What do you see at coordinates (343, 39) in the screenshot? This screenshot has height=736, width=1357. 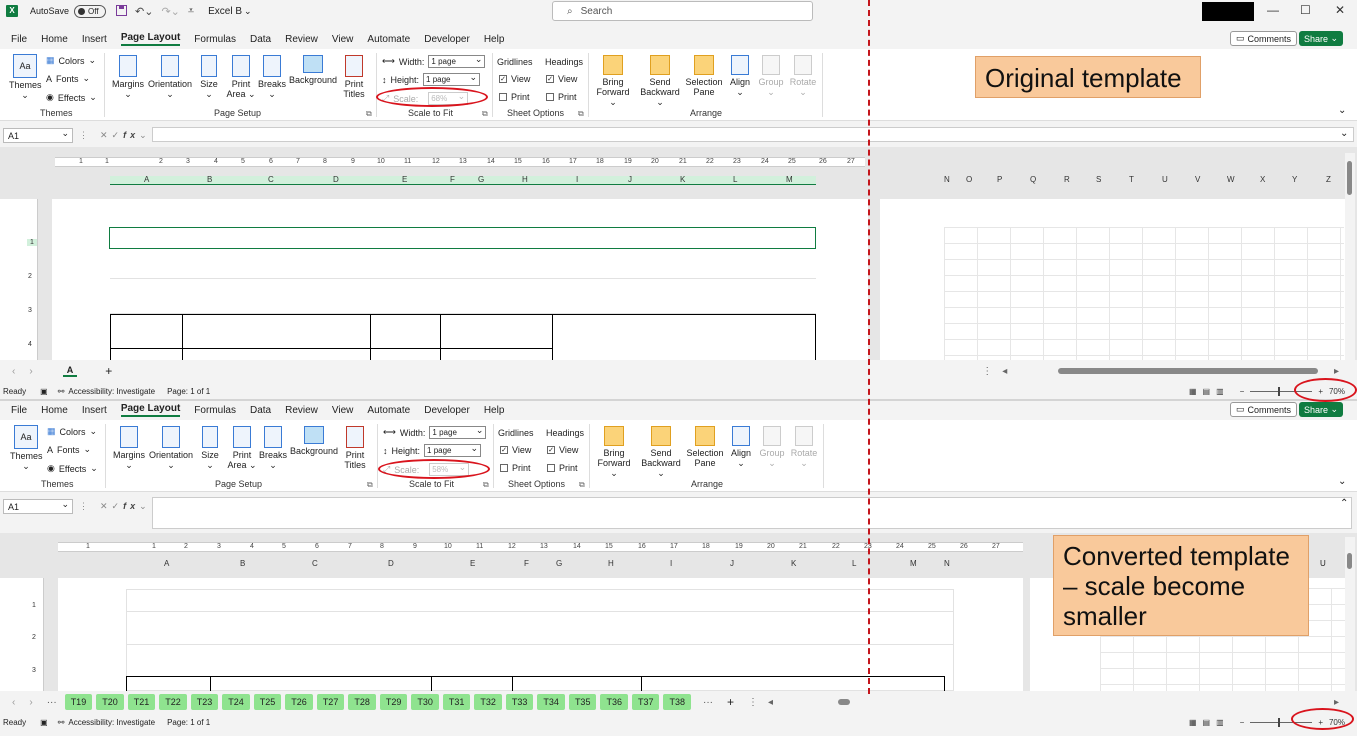 I see `tab-view: View` at bounding box center [343, 39].